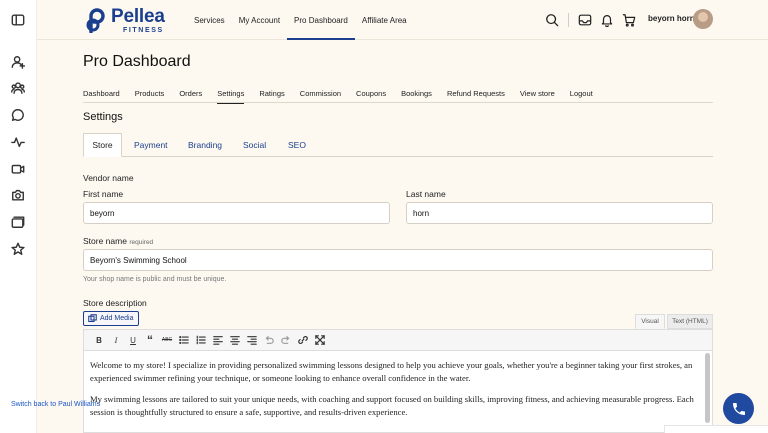 This screenshot has width=768, height=433. What do you see at coordinates (235, 340) in the screenshot?
I see `align-center-icon` at bounding box center [235, 340].